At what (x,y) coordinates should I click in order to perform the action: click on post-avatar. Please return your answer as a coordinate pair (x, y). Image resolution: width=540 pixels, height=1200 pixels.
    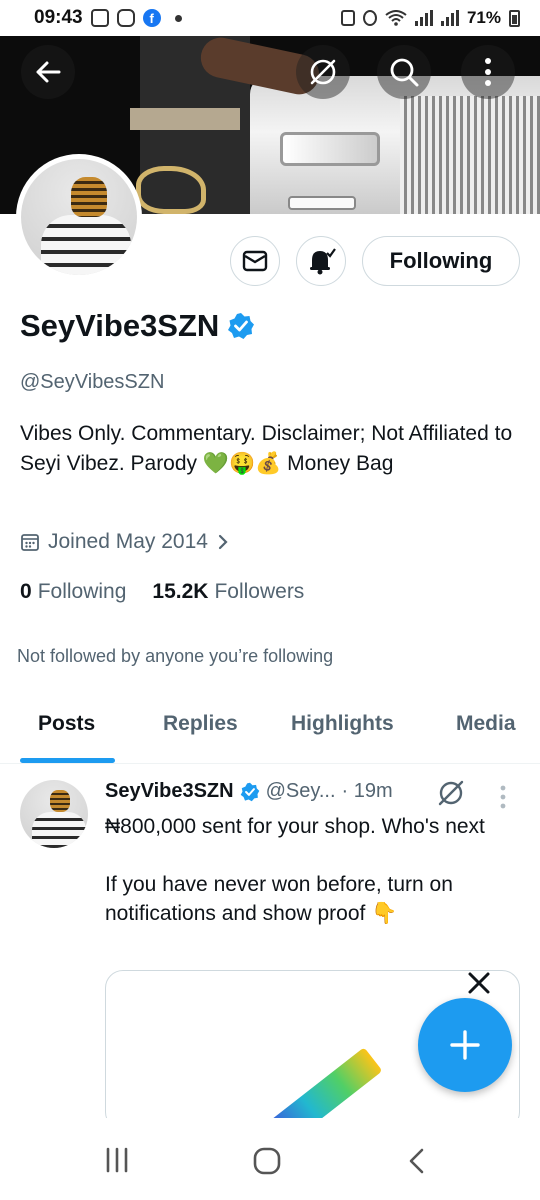
    Looking at the image, I should click on (54, 814).